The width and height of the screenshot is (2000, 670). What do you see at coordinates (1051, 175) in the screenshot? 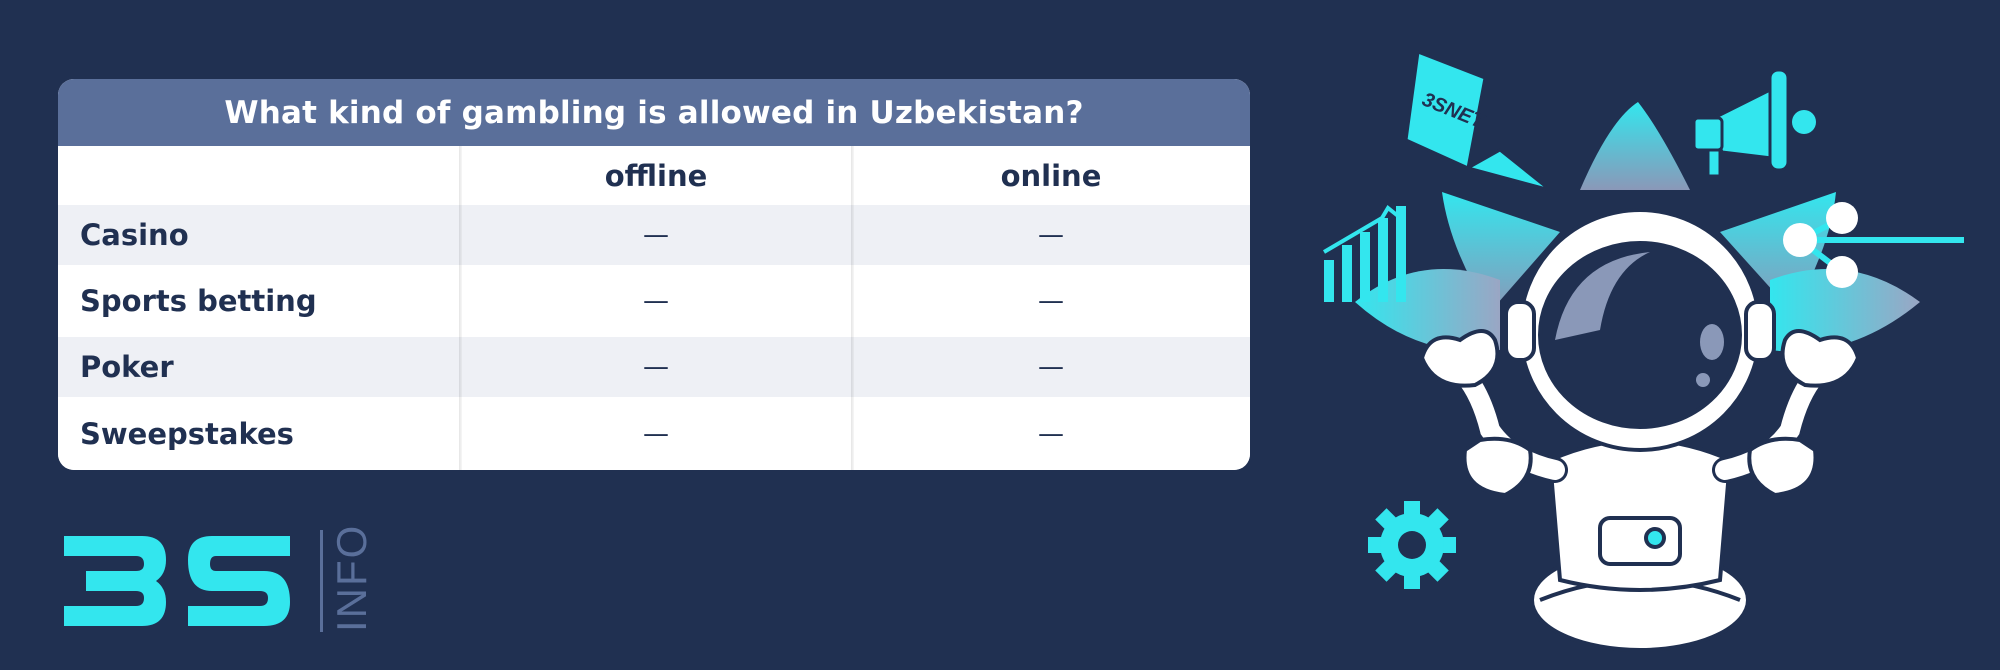
I see `header-online: online` at bounding box center [1051, 175].